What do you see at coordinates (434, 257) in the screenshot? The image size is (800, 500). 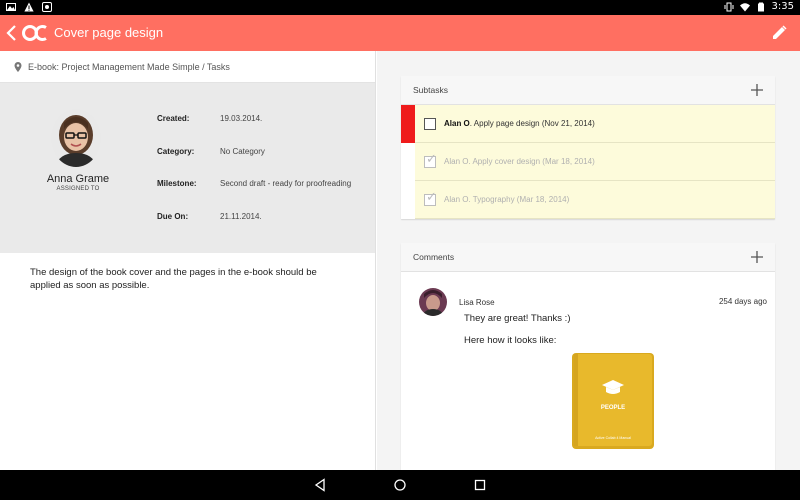 I see `comments-title: Comments` at bounding box center [434, 257].